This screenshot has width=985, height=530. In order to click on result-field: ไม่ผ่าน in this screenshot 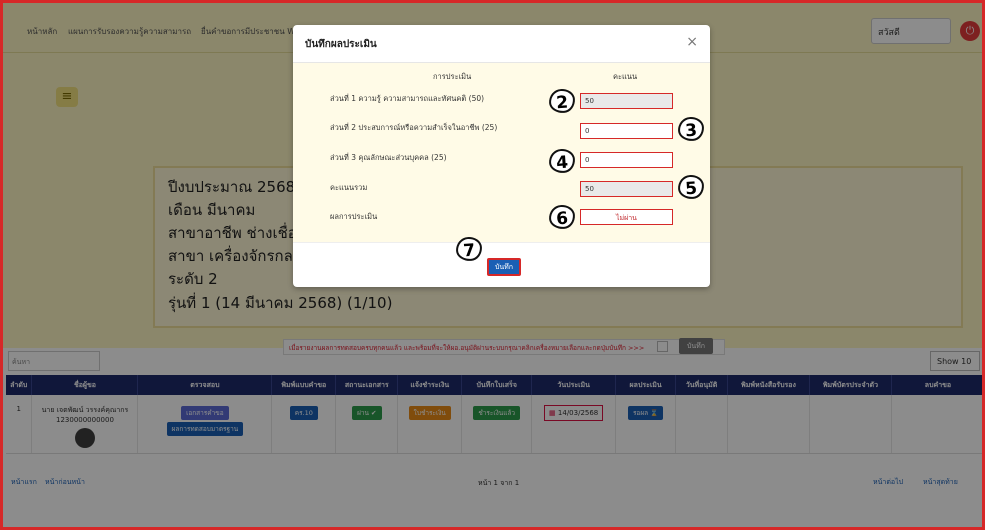, I will do `click(626, 217)`.